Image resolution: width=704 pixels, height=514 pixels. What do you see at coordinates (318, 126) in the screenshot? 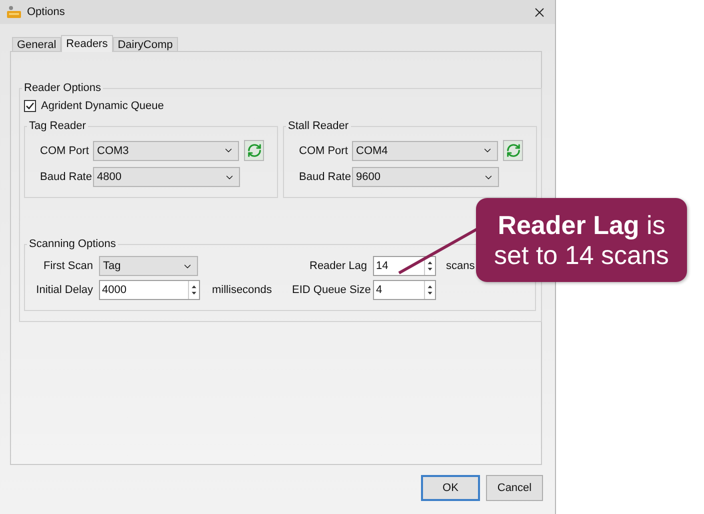
I see `group-title: Stall Reader` at bounding box center [318, 126].